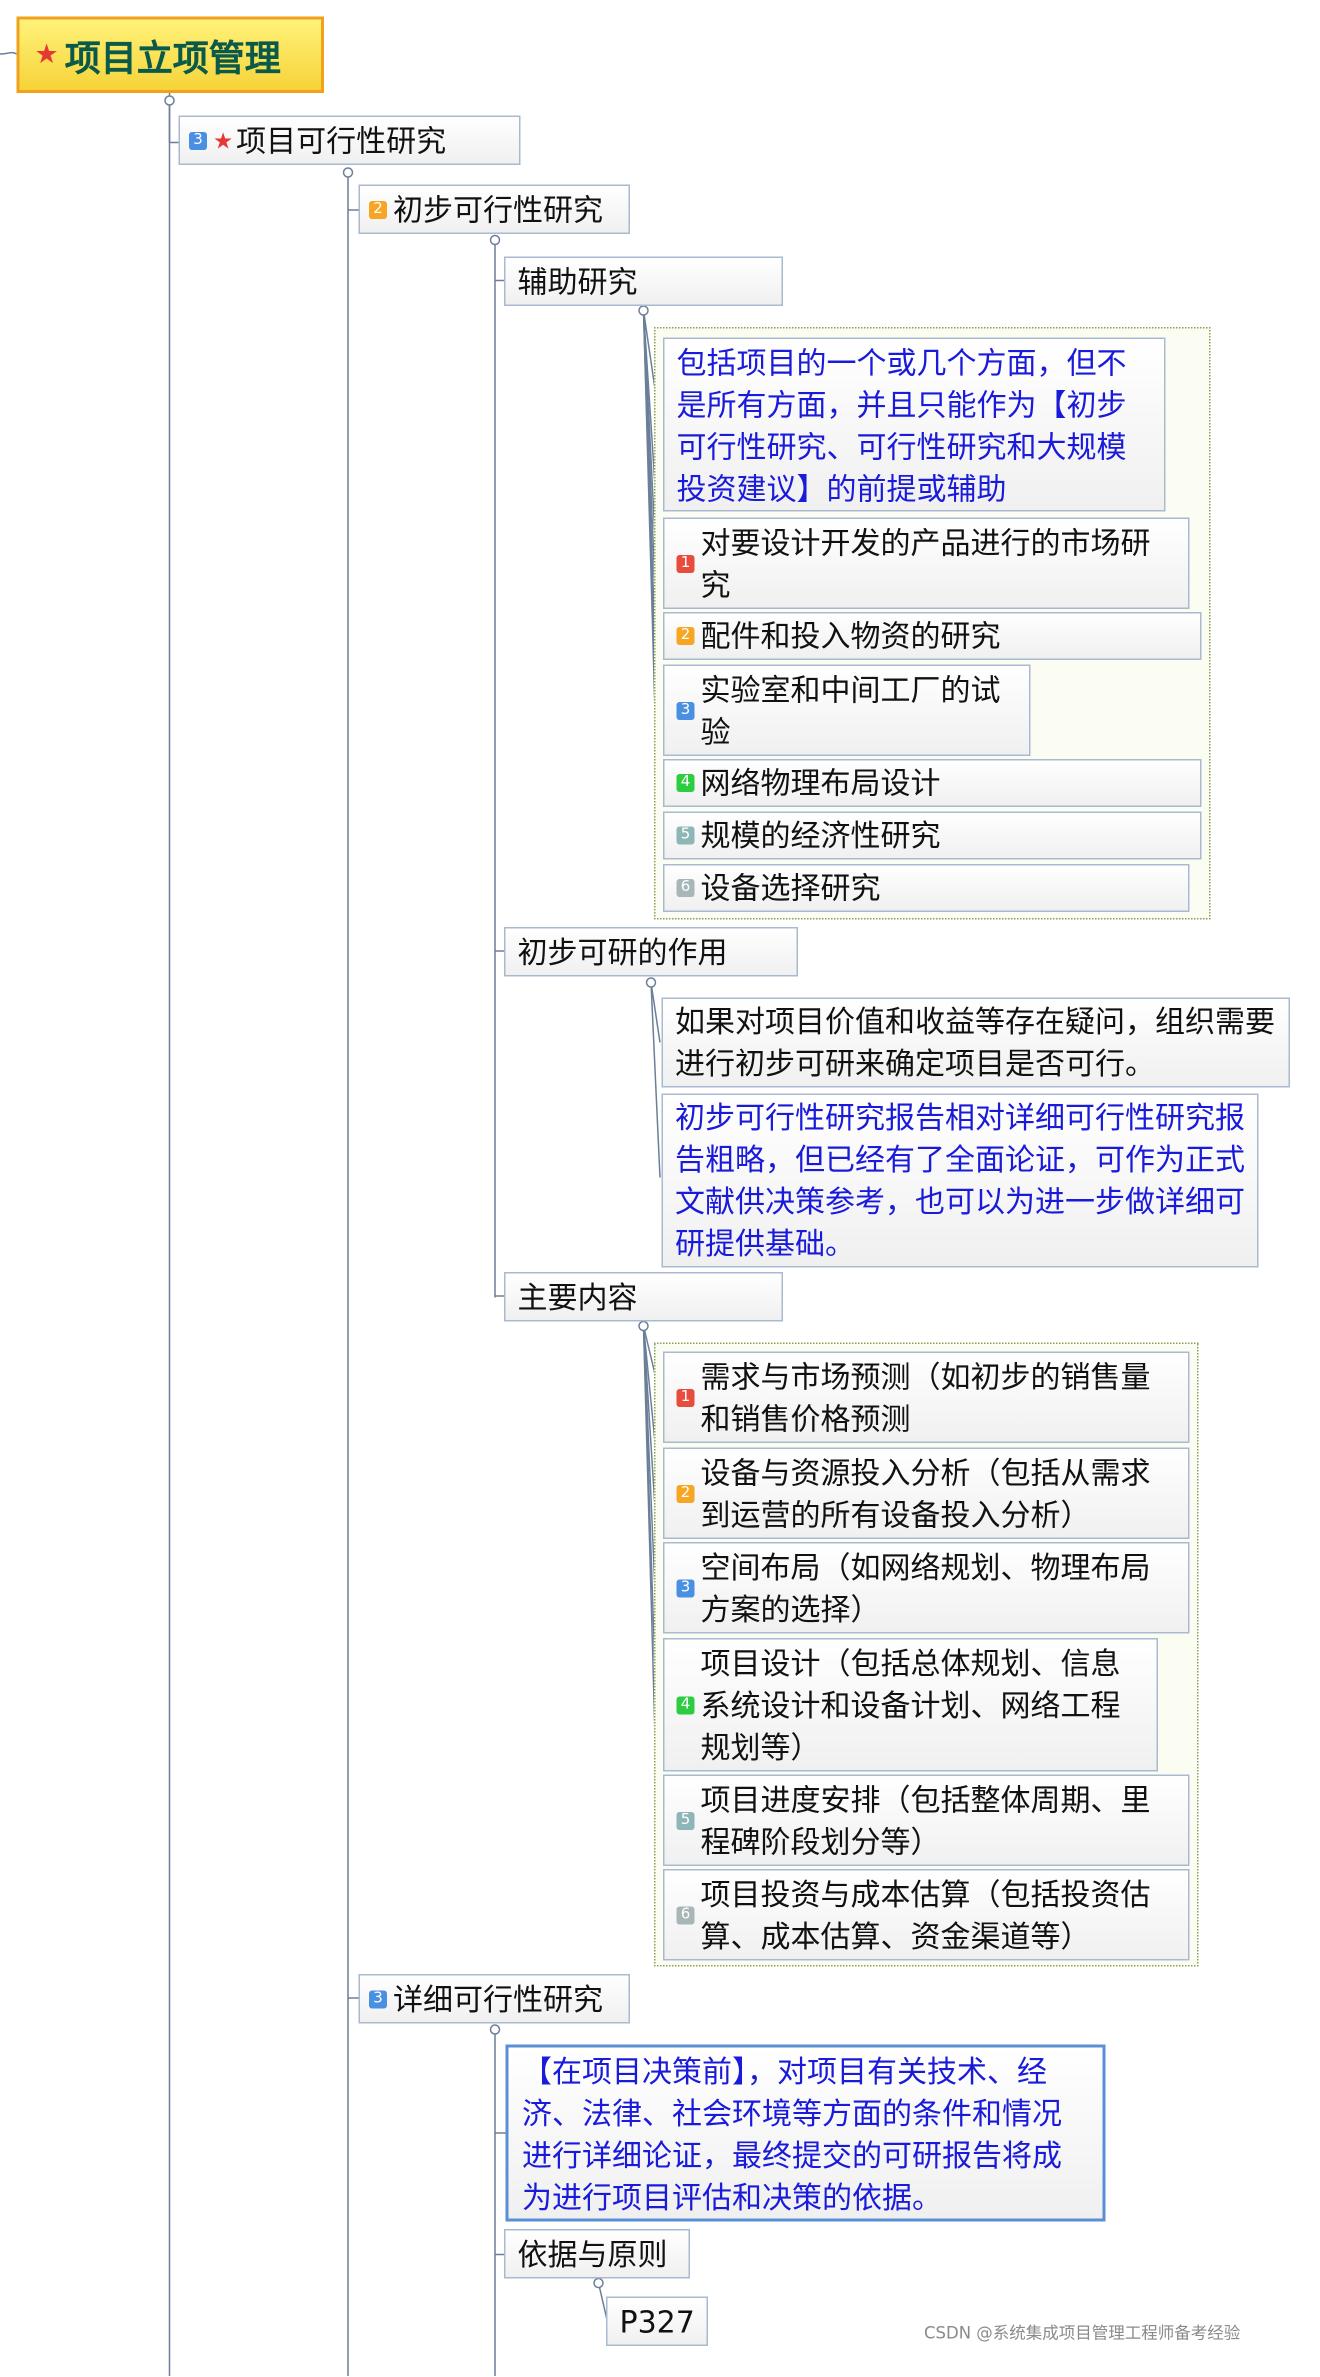 The image size is (1320, 2377). I want to click on content-item: 5 项目进度安排（包括整体周期、里程碑阶段划分等）, so click(926, 1820).